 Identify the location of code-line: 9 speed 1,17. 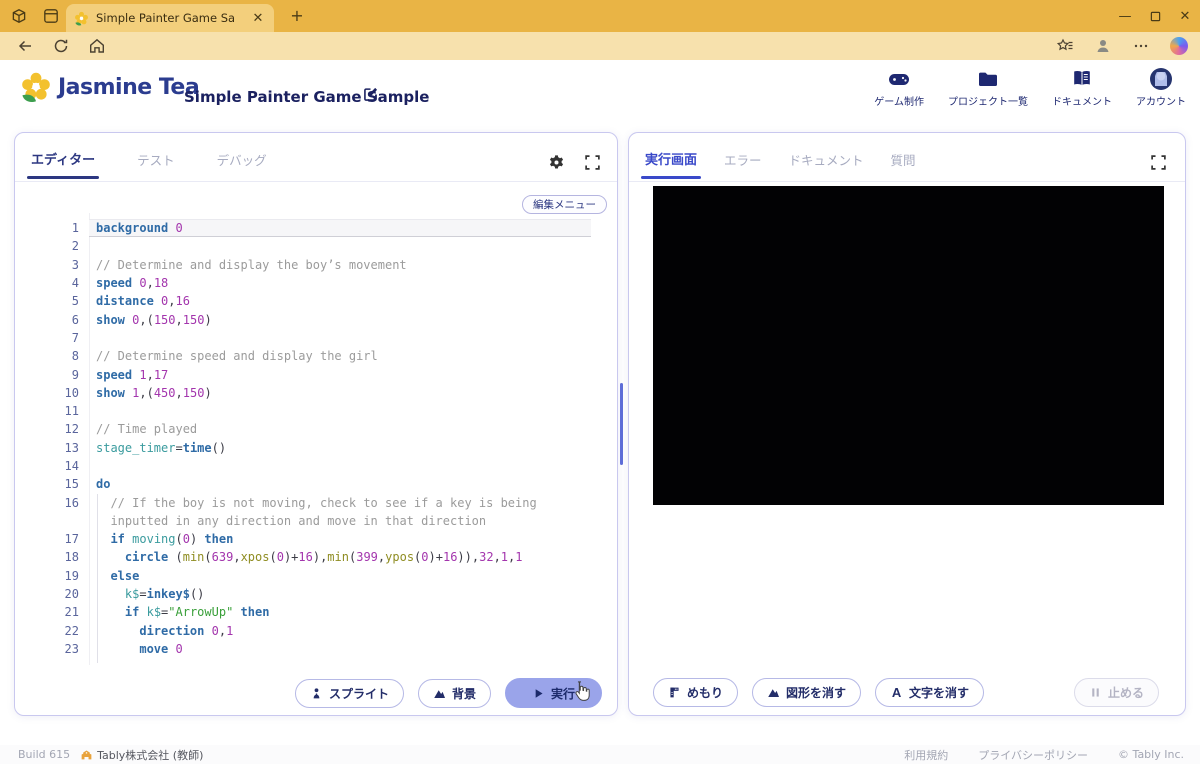
(314, 374).